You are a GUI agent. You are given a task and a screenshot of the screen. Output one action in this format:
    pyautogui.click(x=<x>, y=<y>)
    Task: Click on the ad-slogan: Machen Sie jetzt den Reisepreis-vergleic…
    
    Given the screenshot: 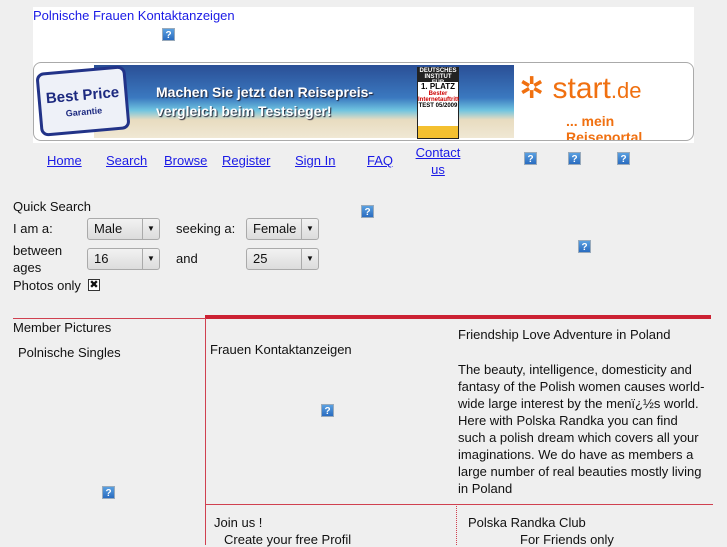 What is the action you would take?
    pyautogui.click(x=265, y=101)
    